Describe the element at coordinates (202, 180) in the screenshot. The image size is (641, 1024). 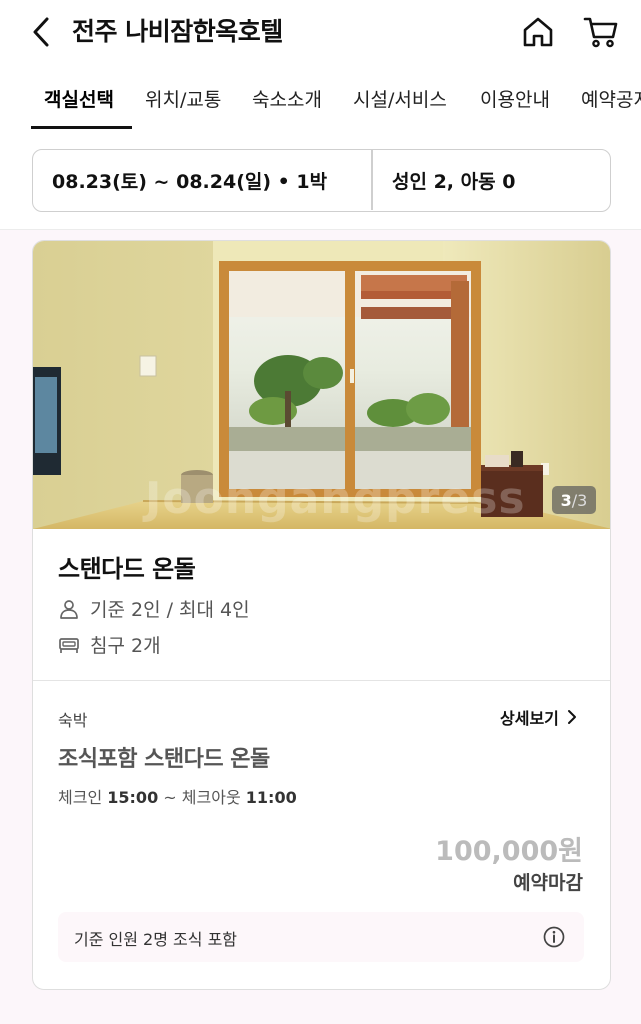
I see `date-selector: 08.23(토) ~ 08.24(일) • 1박` at that location.